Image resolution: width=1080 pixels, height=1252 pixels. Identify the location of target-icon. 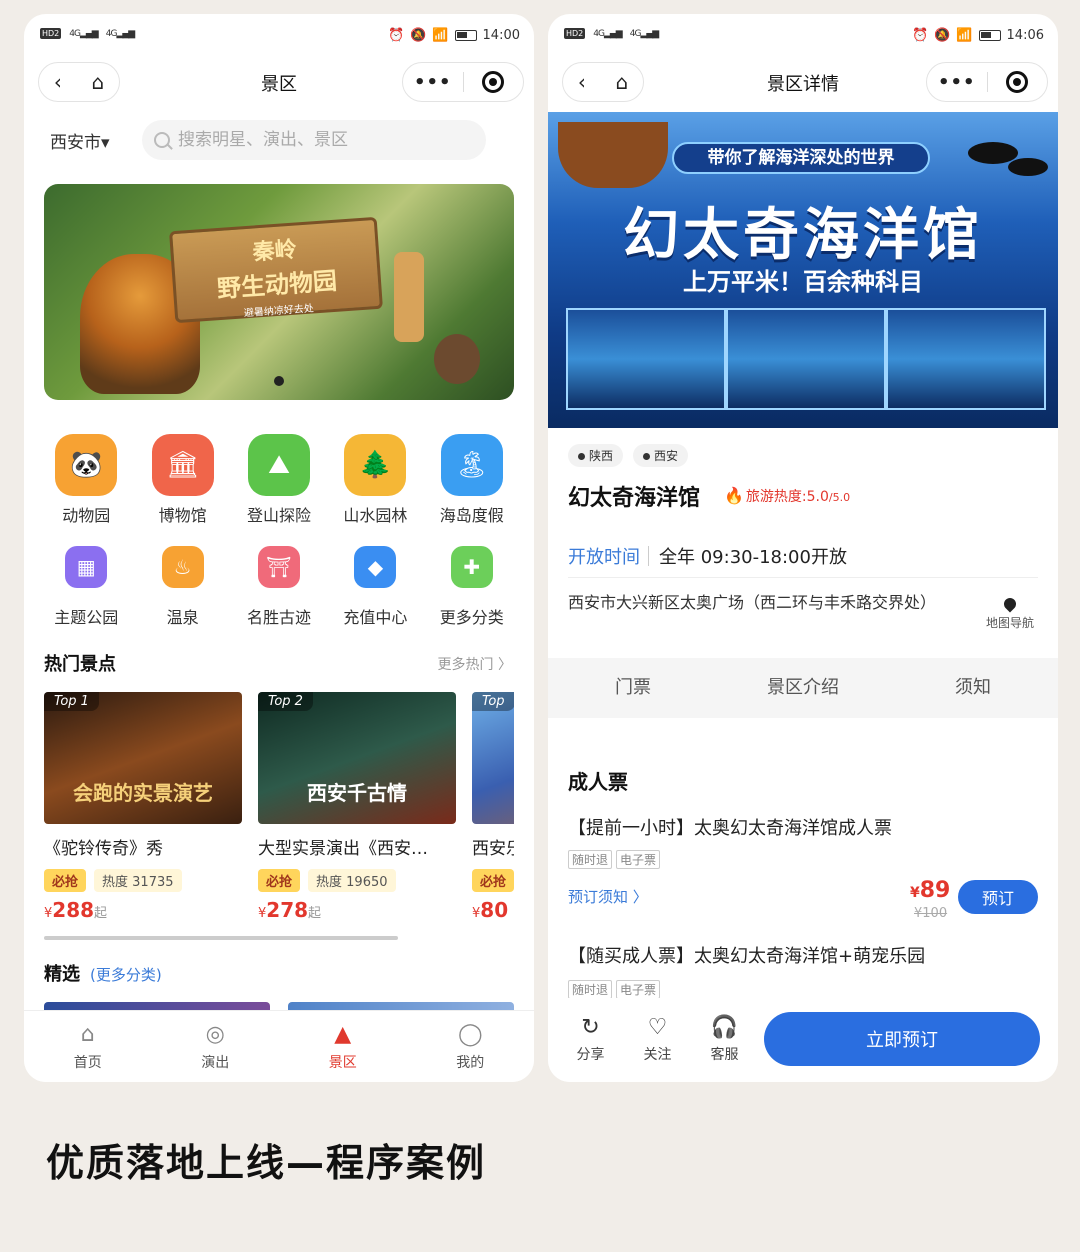
(493, 82).